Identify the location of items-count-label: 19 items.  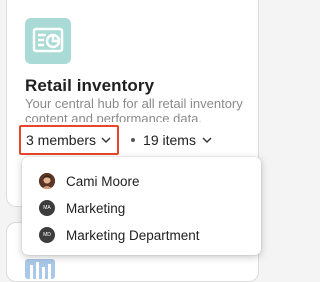
(169, 140).